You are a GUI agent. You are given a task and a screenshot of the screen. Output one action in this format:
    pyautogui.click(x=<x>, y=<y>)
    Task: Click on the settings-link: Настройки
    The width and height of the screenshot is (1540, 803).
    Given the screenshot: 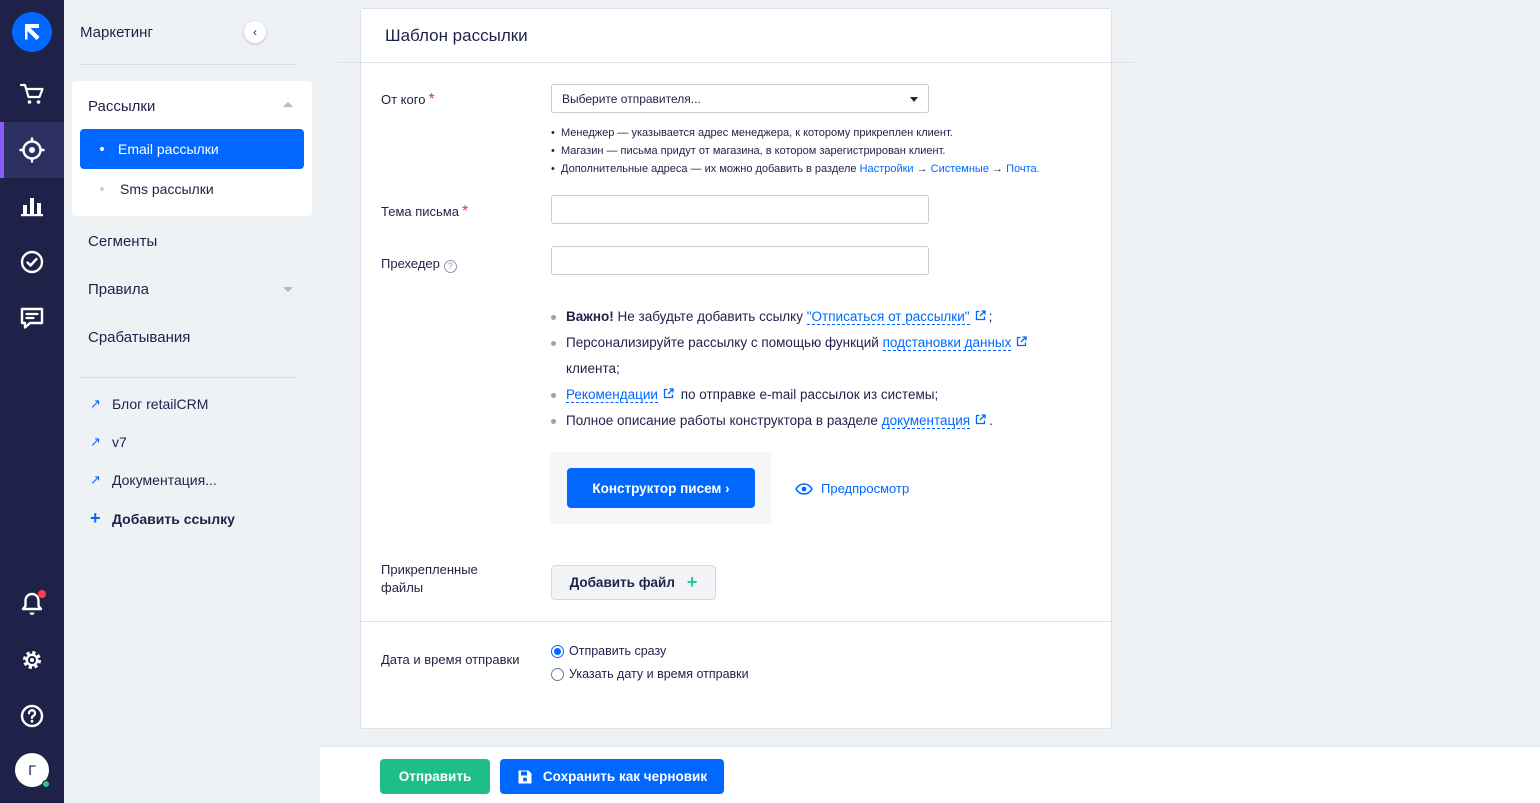 What is the action you would take?
    pyautogui.click(x=887, y=169)
    